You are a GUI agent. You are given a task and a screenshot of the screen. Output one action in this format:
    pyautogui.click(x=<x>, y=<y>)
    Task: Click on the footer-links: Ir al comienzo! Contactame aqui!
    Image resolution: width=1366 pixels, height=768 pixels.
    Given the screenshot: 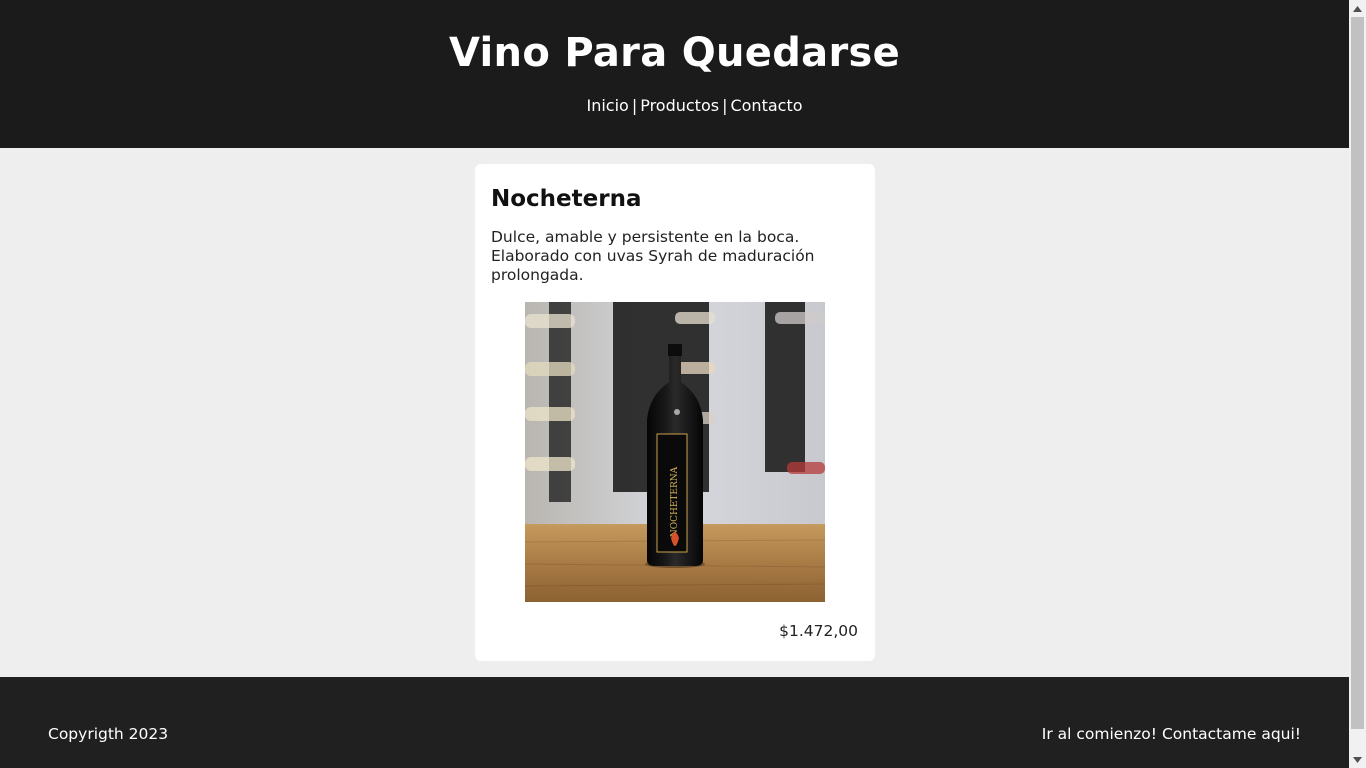 What is the action you would take?
    pyautogui.click(x=1171, y=734)
    